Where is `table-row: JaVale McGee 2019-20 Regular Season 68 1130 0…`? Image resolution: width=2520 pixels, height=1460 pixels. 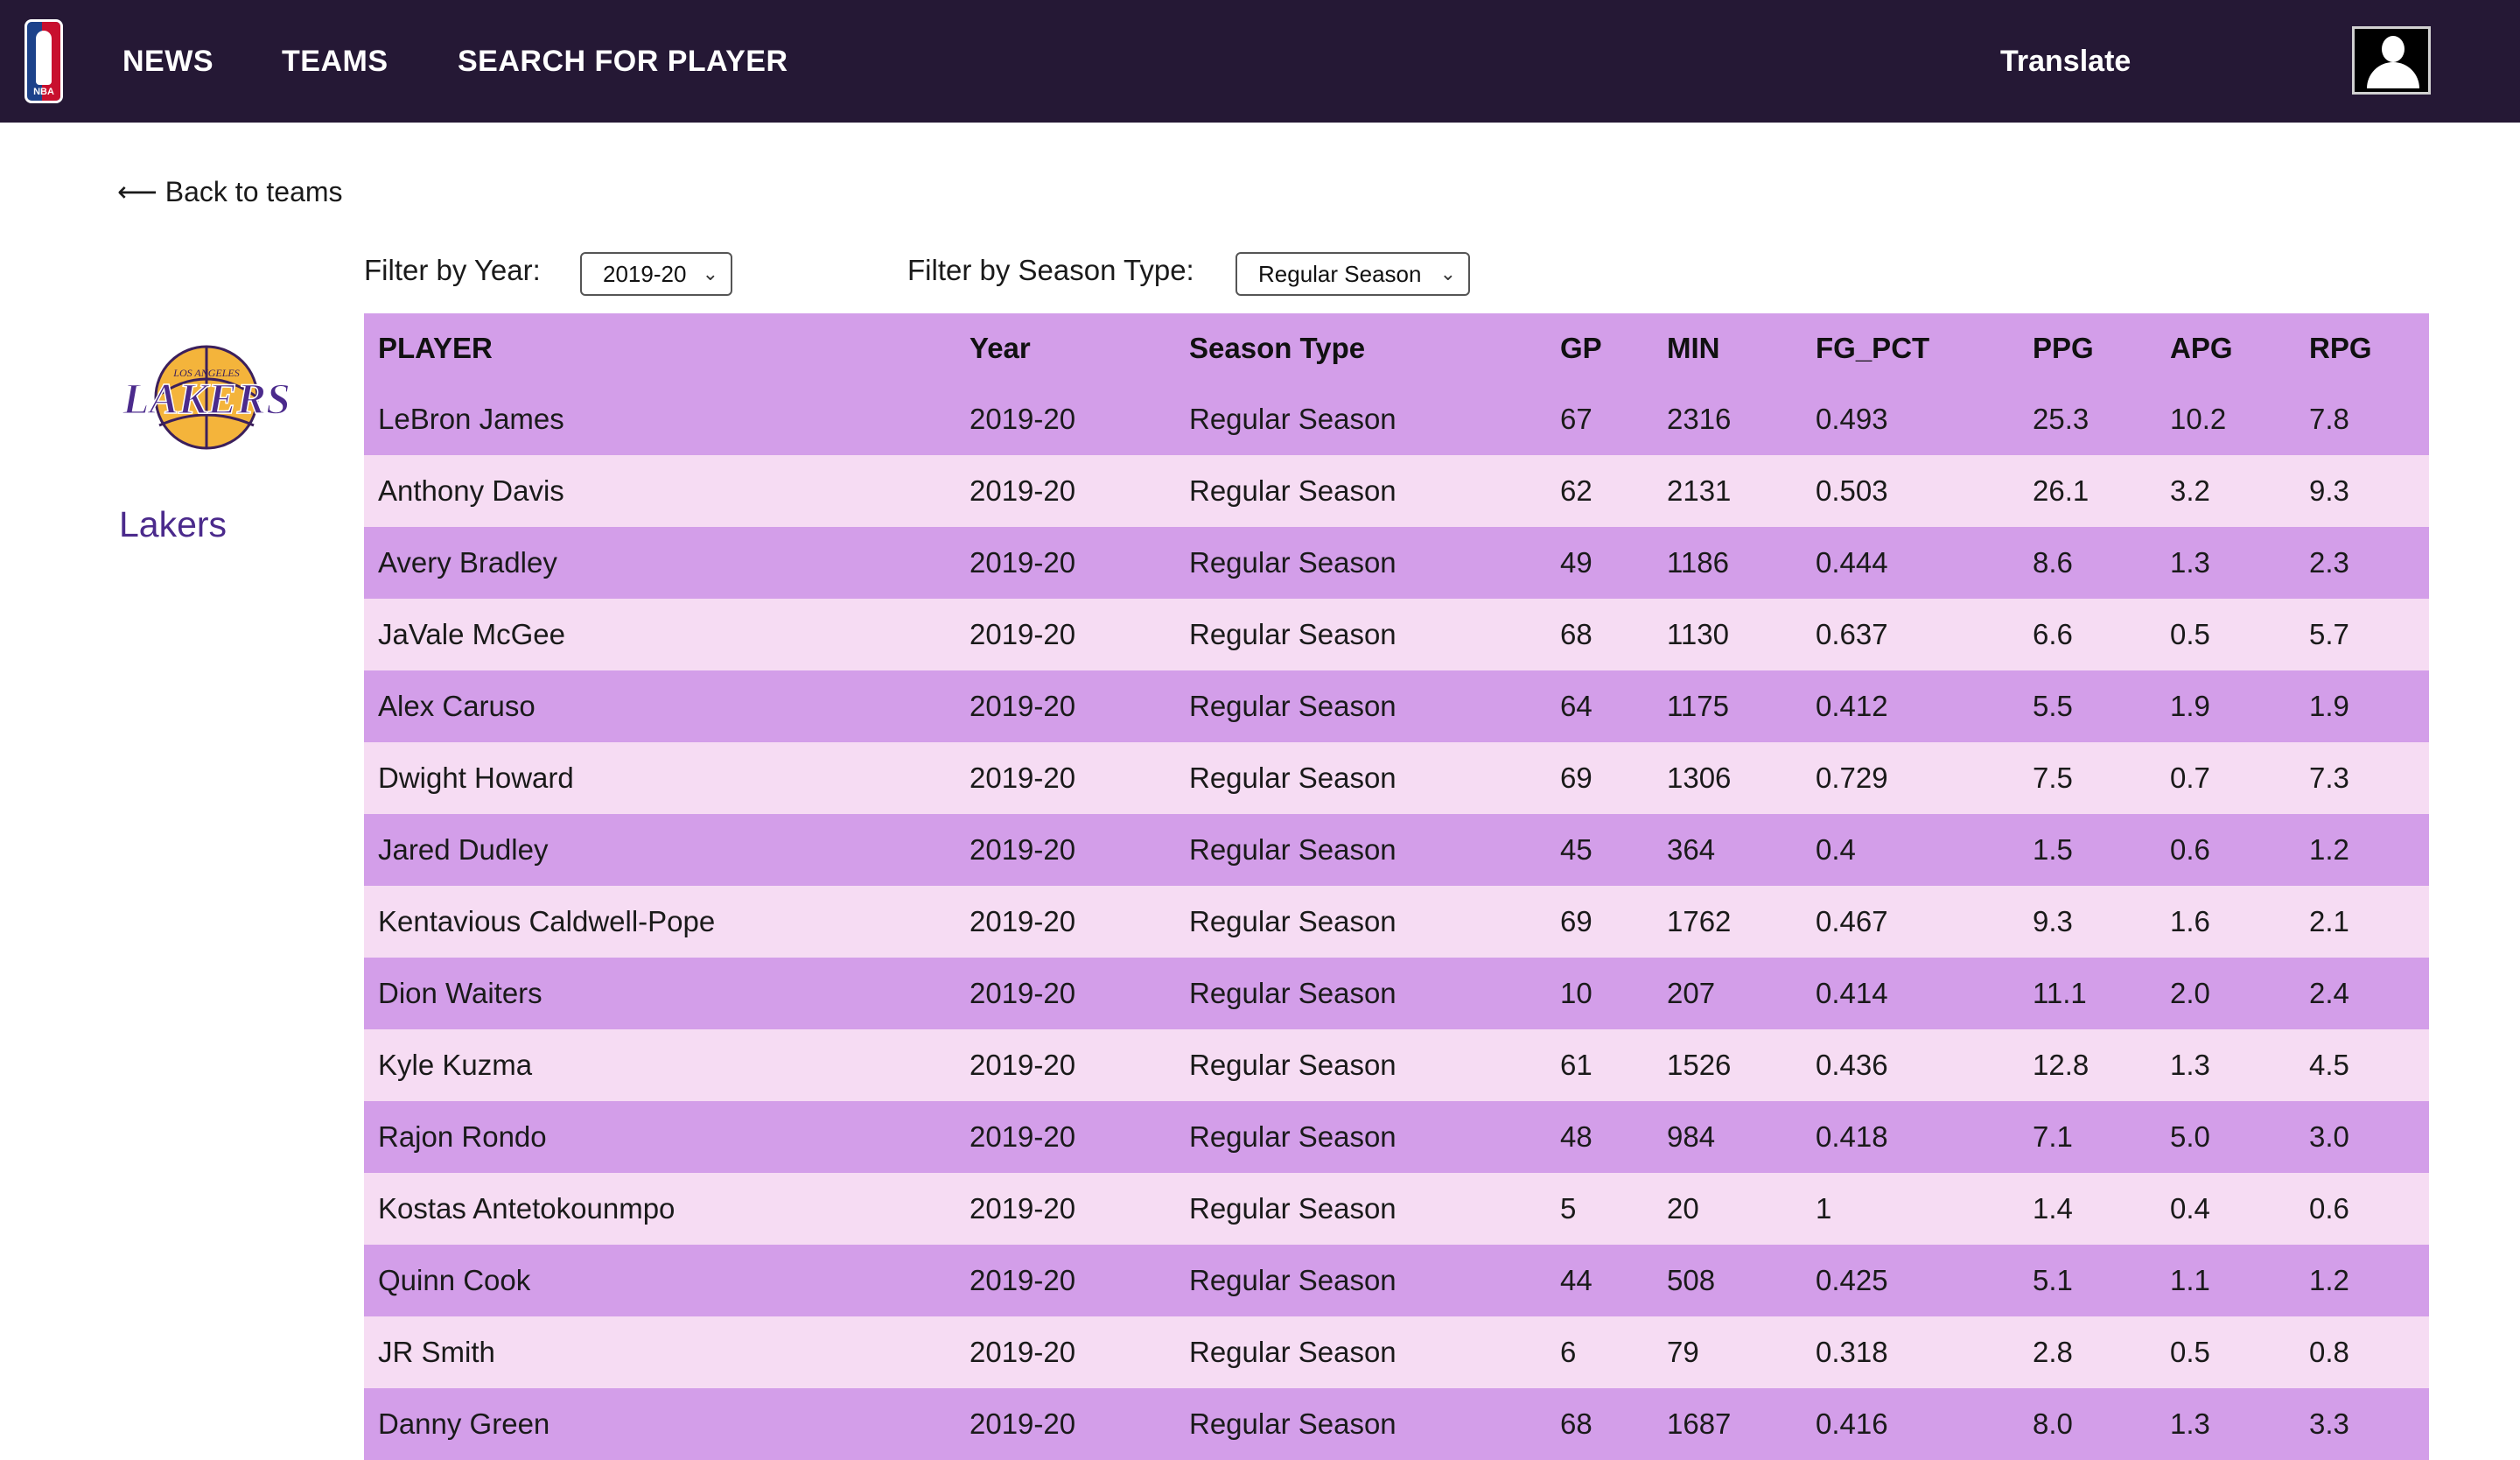
table-row: JaVale McGee 2019-20 Regular Season 68 1130 0… is located at coordinates (1396, 634).